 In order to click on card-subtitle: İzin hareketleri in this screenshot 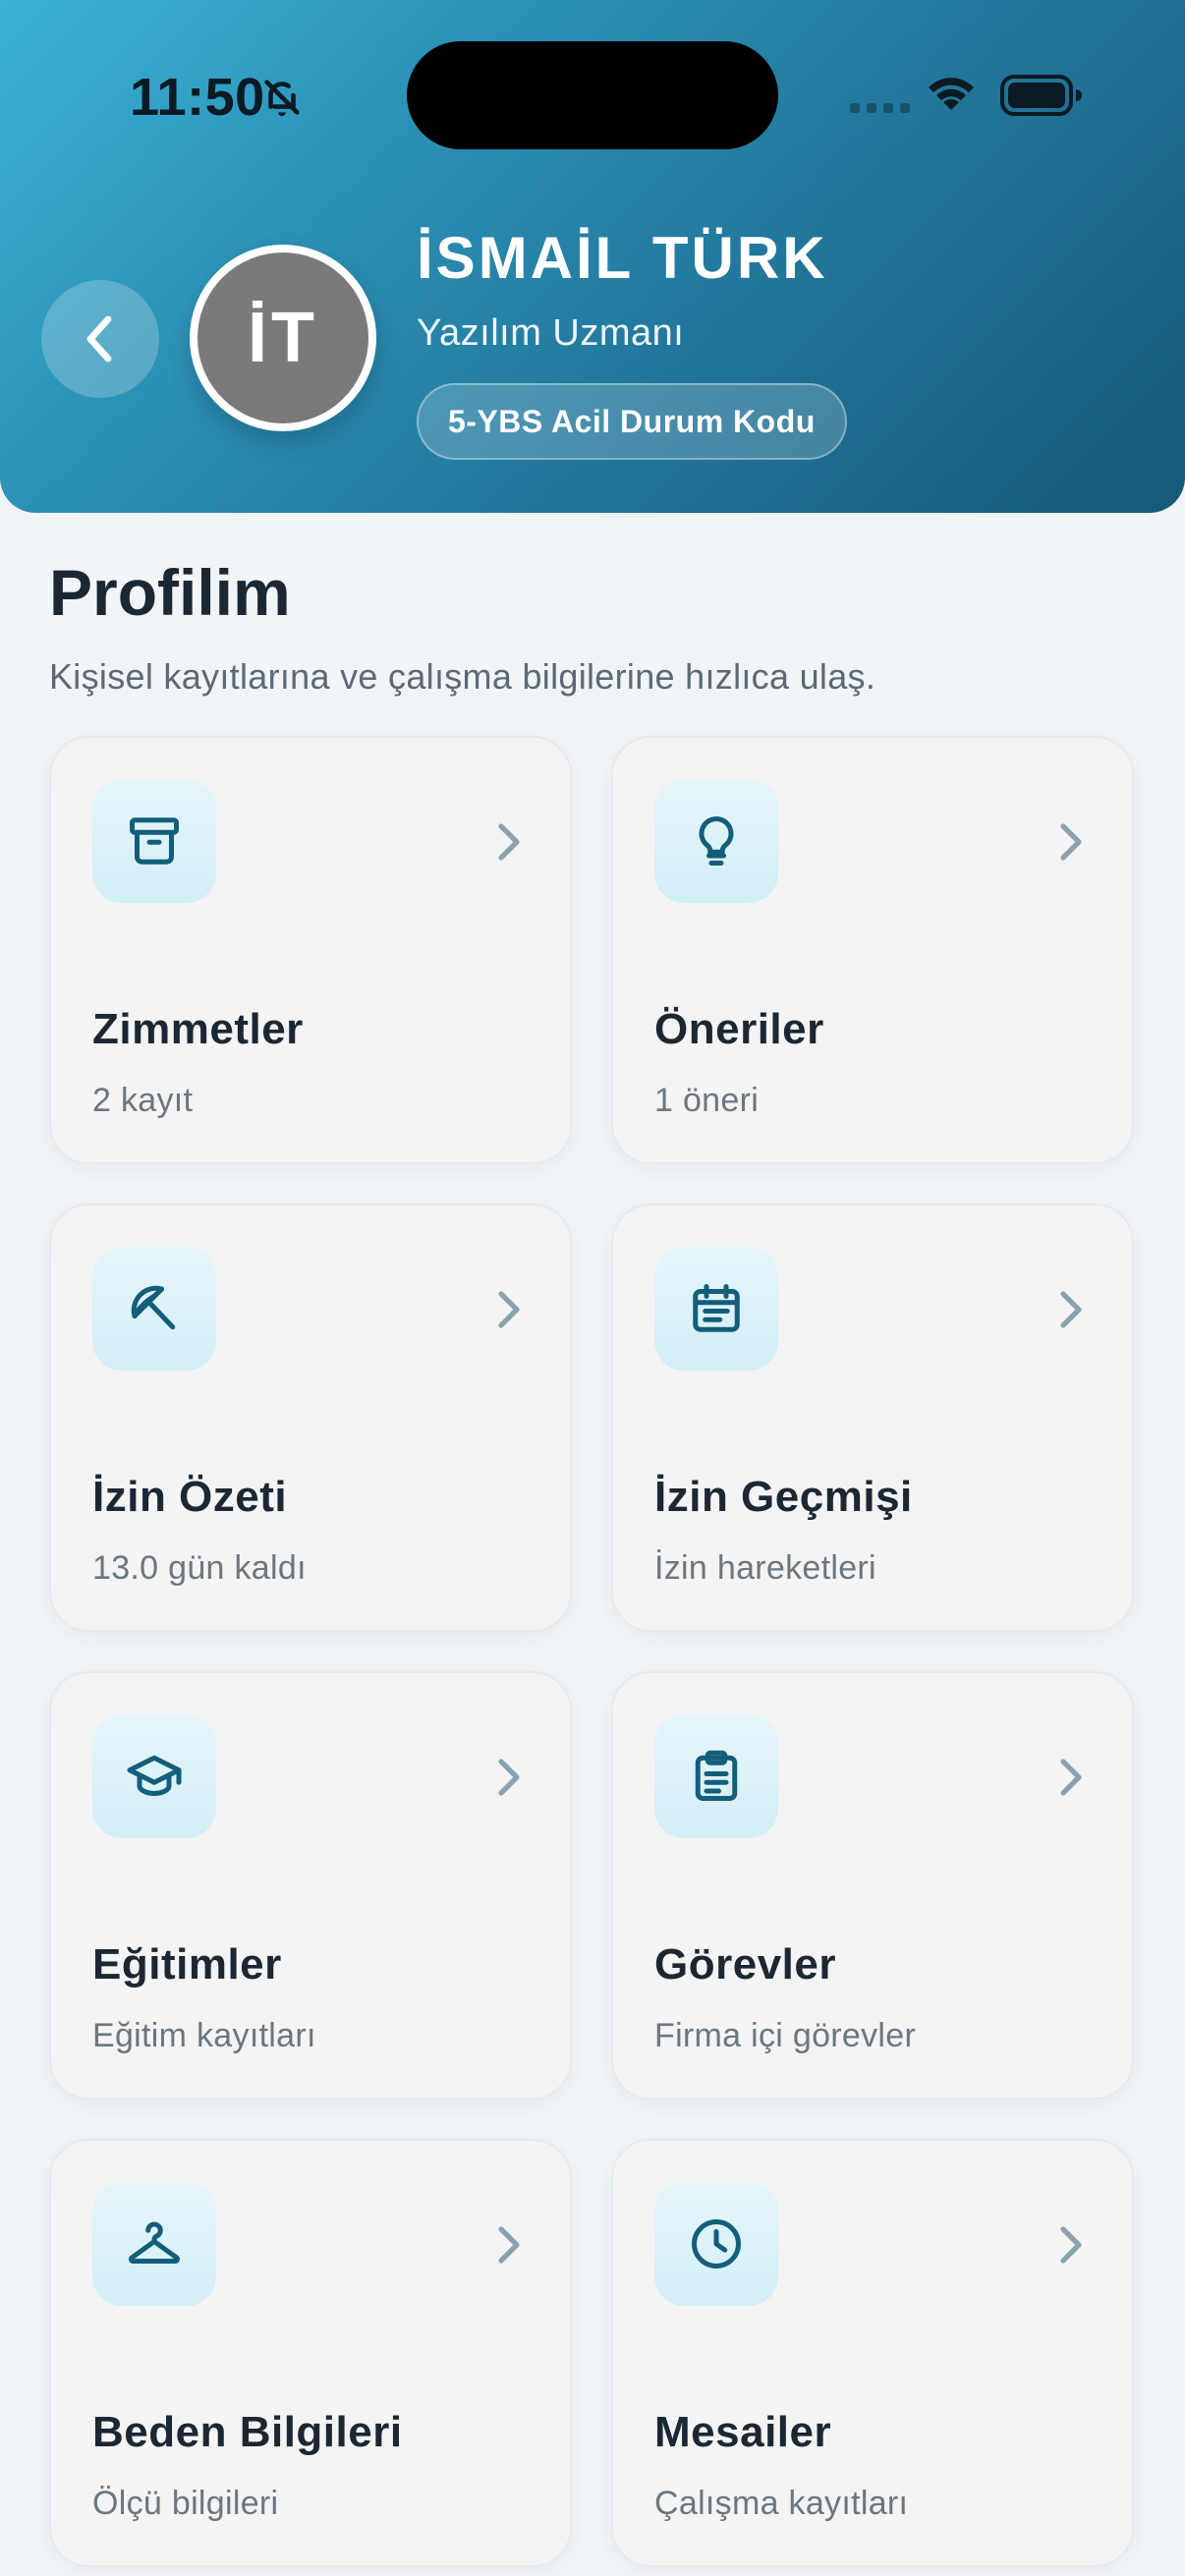, I will do `click(765, 1568)`.